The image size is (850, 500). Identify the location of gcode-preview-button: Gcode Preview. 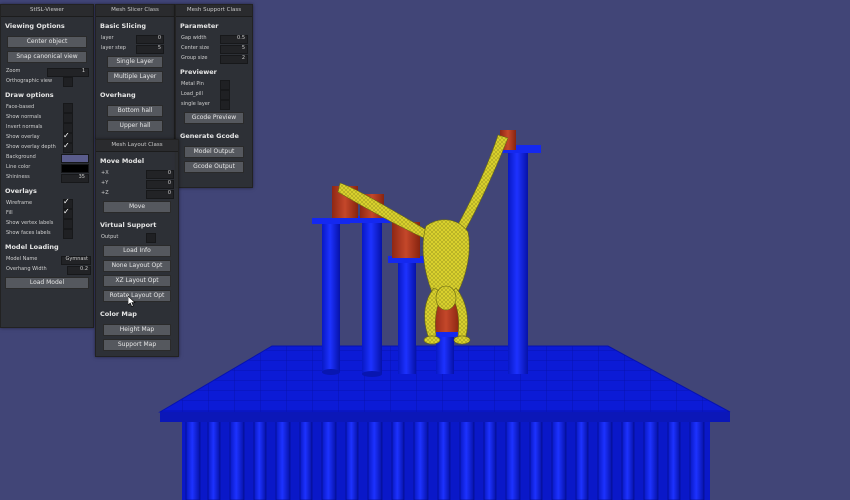
(214, 118).